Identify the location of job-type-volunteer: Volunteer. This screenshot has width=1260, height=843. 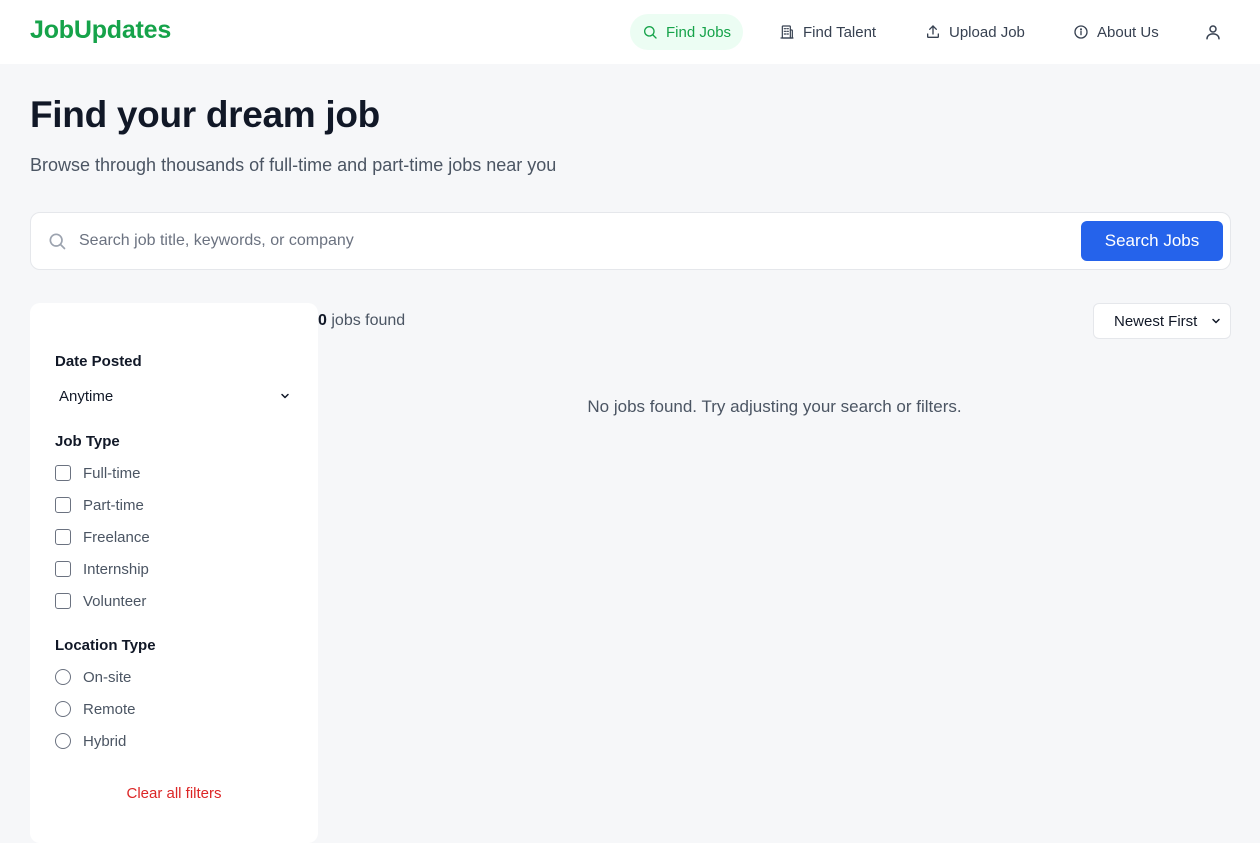
(100, 601).